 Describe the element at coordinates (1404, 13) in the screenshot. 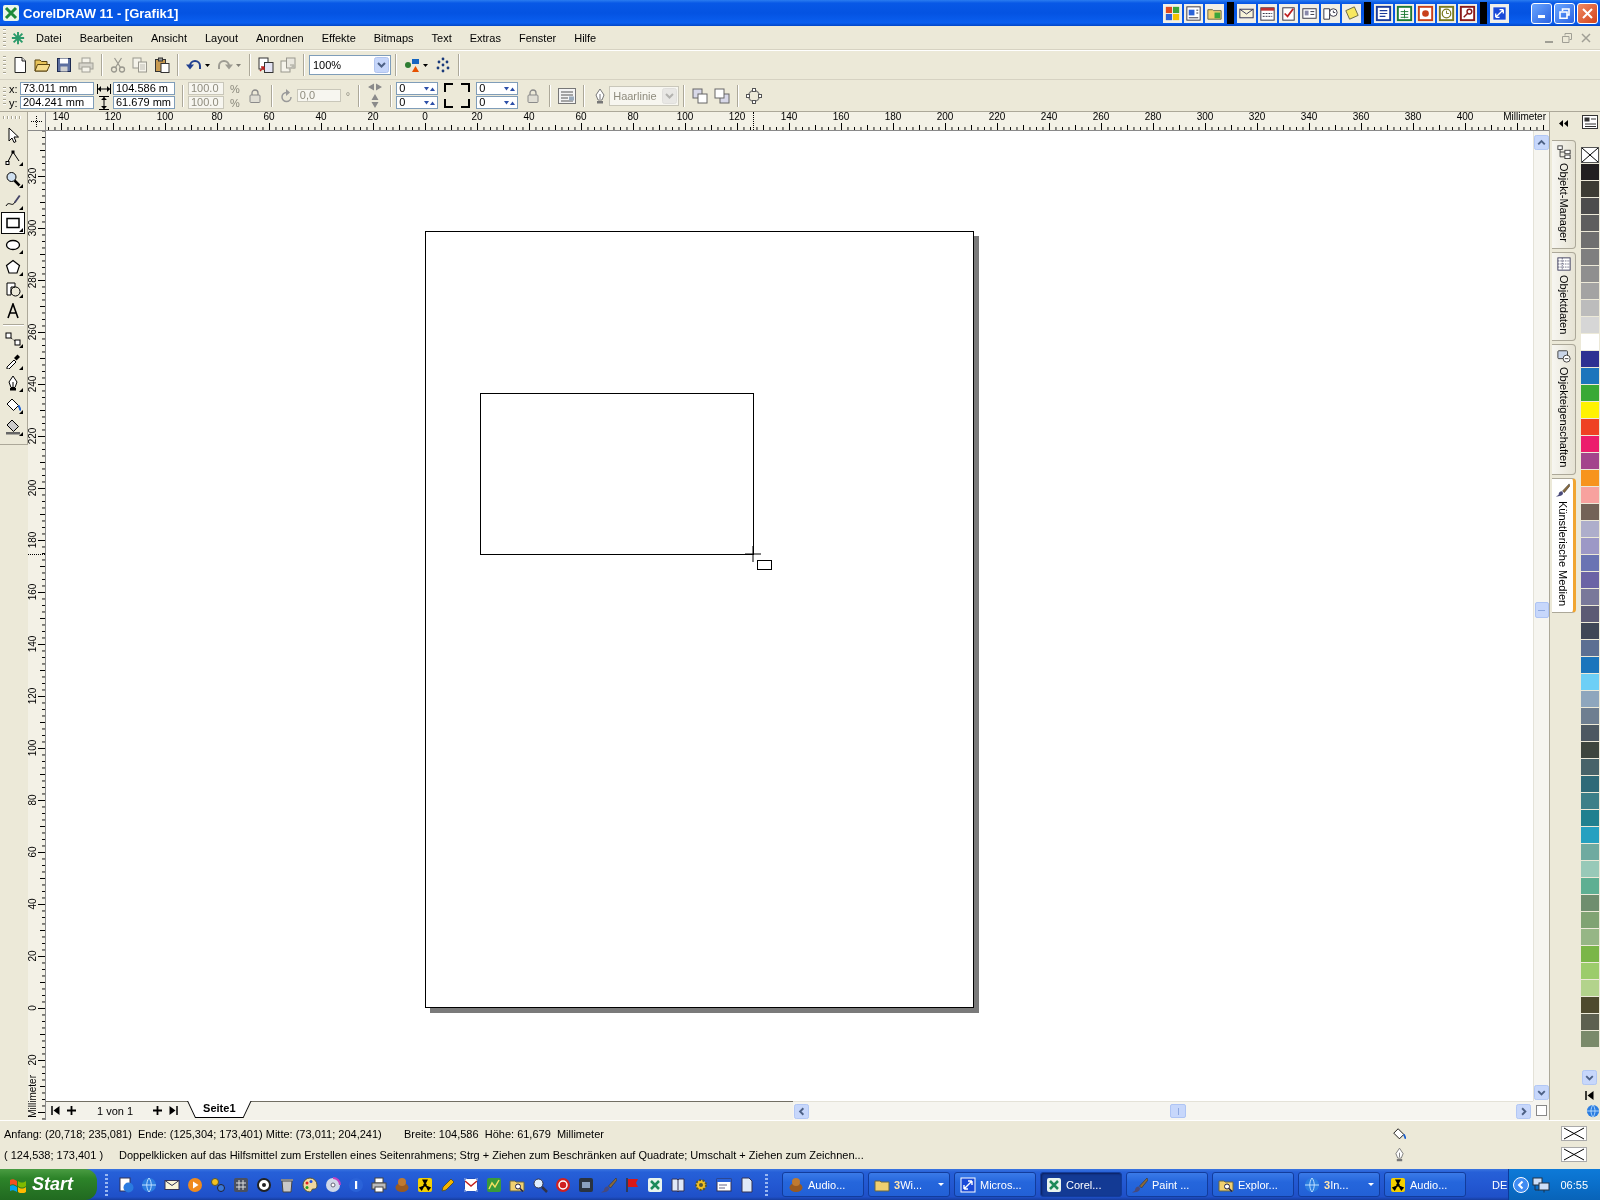

I see `grid-tile-icon` at that location.